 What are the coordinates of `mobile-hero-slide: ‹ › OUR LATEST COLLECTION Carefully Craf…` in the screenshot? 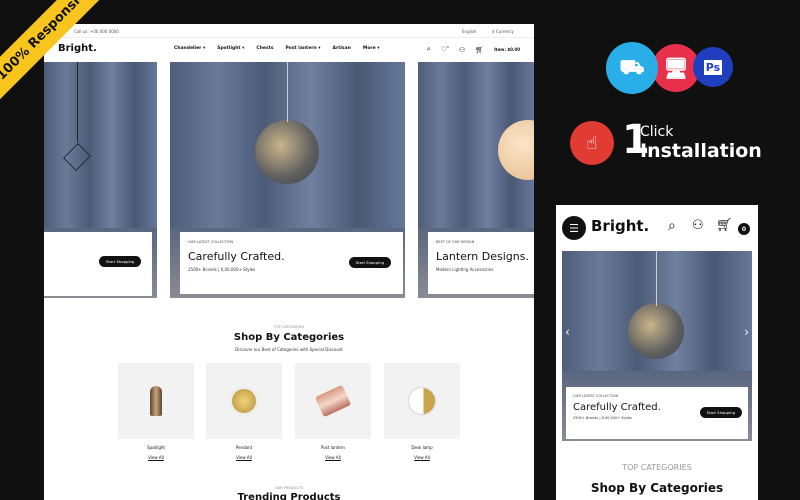 It's located at (657, 346).